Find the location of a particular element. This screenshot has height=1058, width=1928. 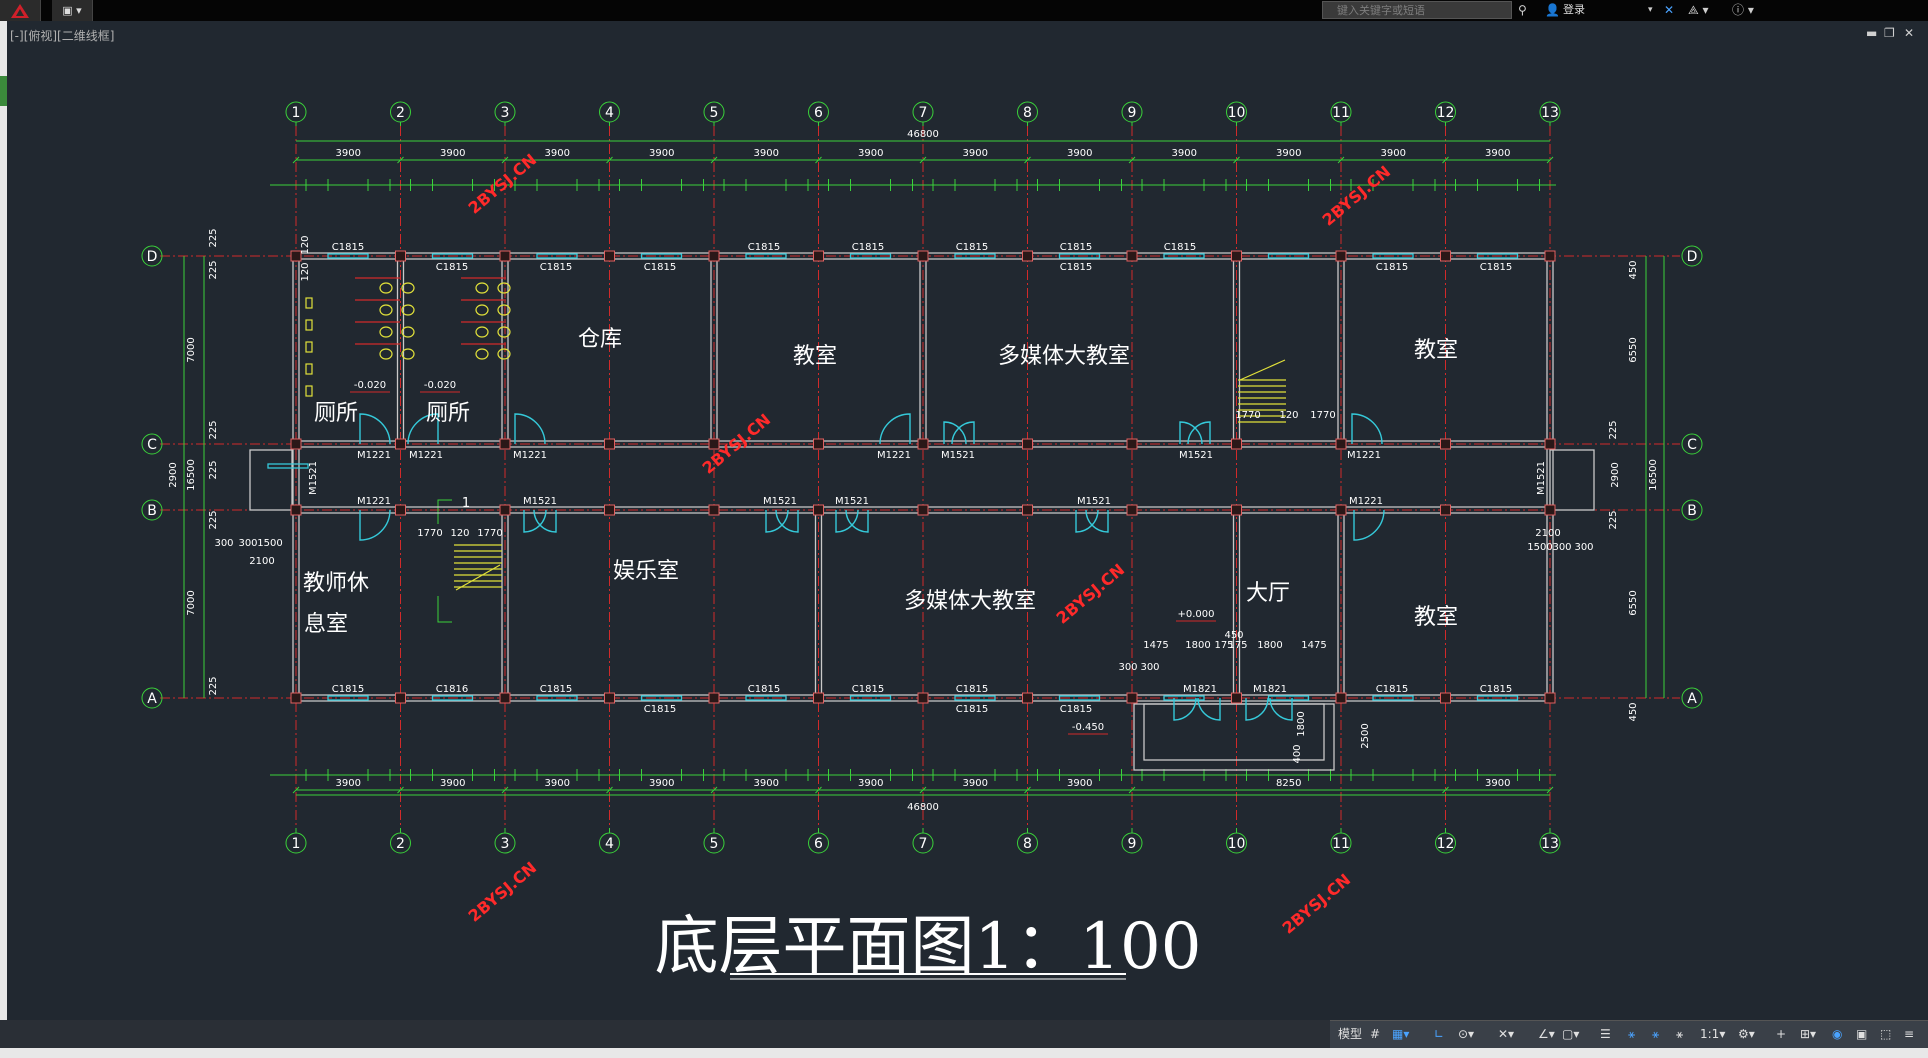

units-icon: ⊞▾ is located at coordinates (1808, 1034).